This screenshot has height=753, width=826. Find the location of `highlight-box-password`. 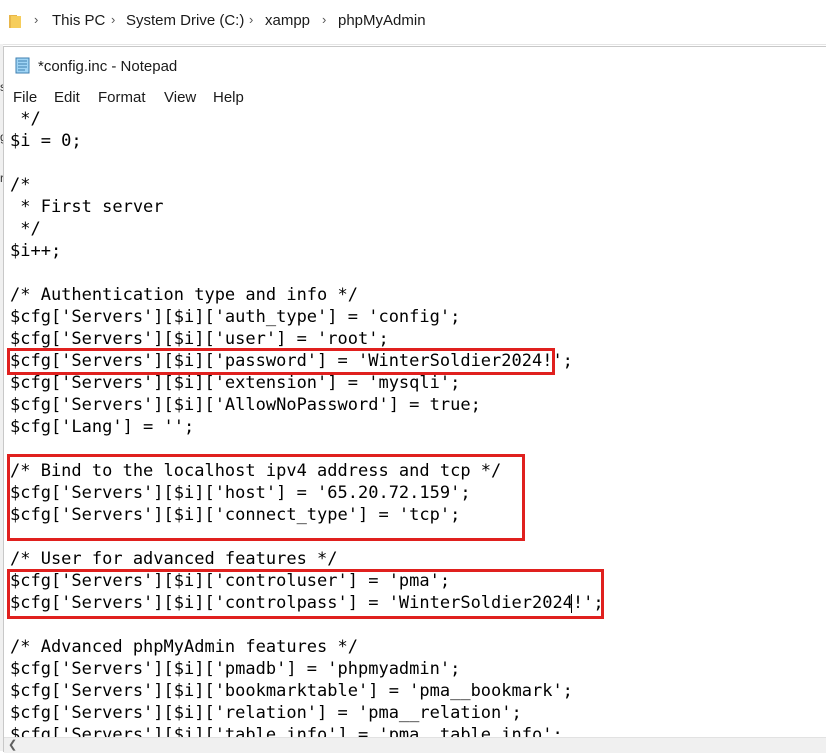

highlight-box-password is located at coordinates (281, 361).